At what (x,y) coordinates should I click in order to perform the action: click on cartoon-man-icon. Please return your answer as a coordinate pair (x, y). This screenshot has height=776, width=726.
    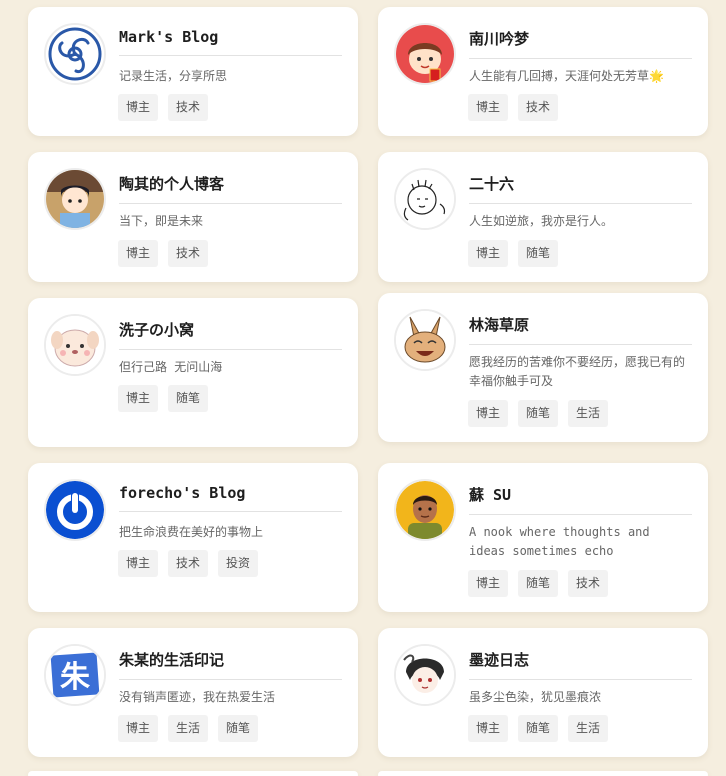
    Looking at the image, I should click on (425, 510).